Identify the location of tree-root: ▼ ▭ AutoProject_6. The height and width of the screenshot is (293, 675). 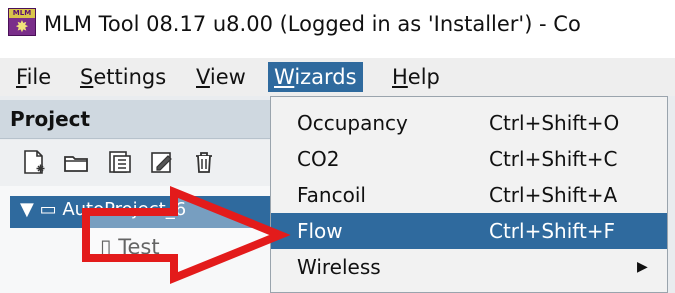
(103, 210).